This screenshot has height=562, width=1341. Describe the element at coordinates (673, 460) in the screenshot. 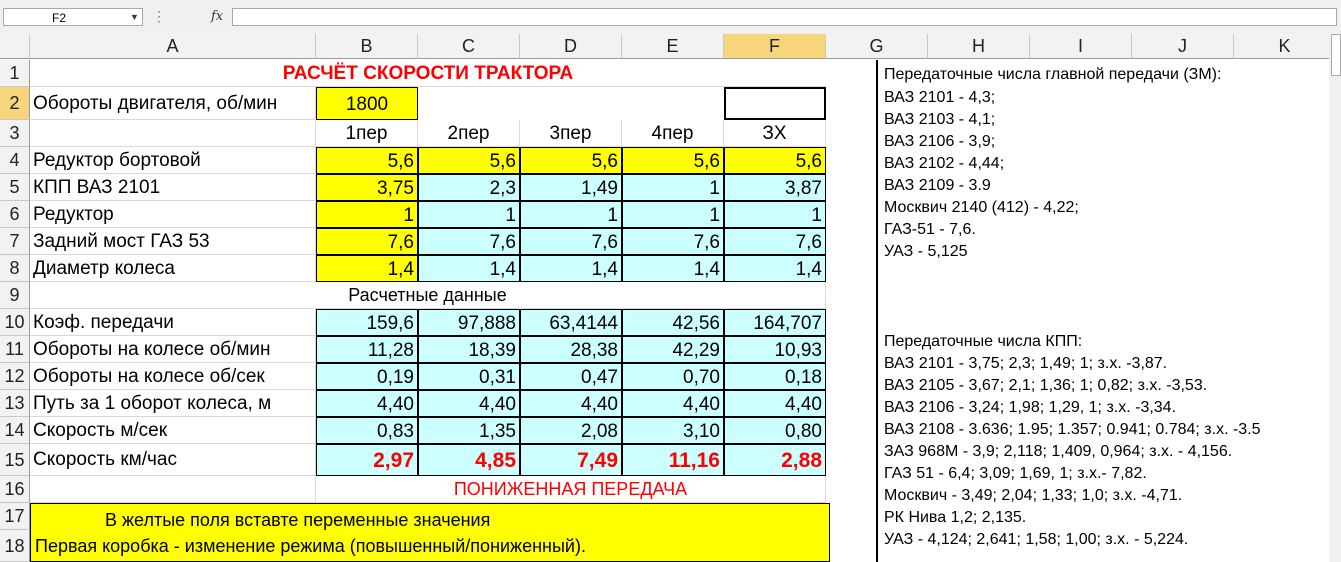

I see `speed-result-cell: 11,16` at that location.